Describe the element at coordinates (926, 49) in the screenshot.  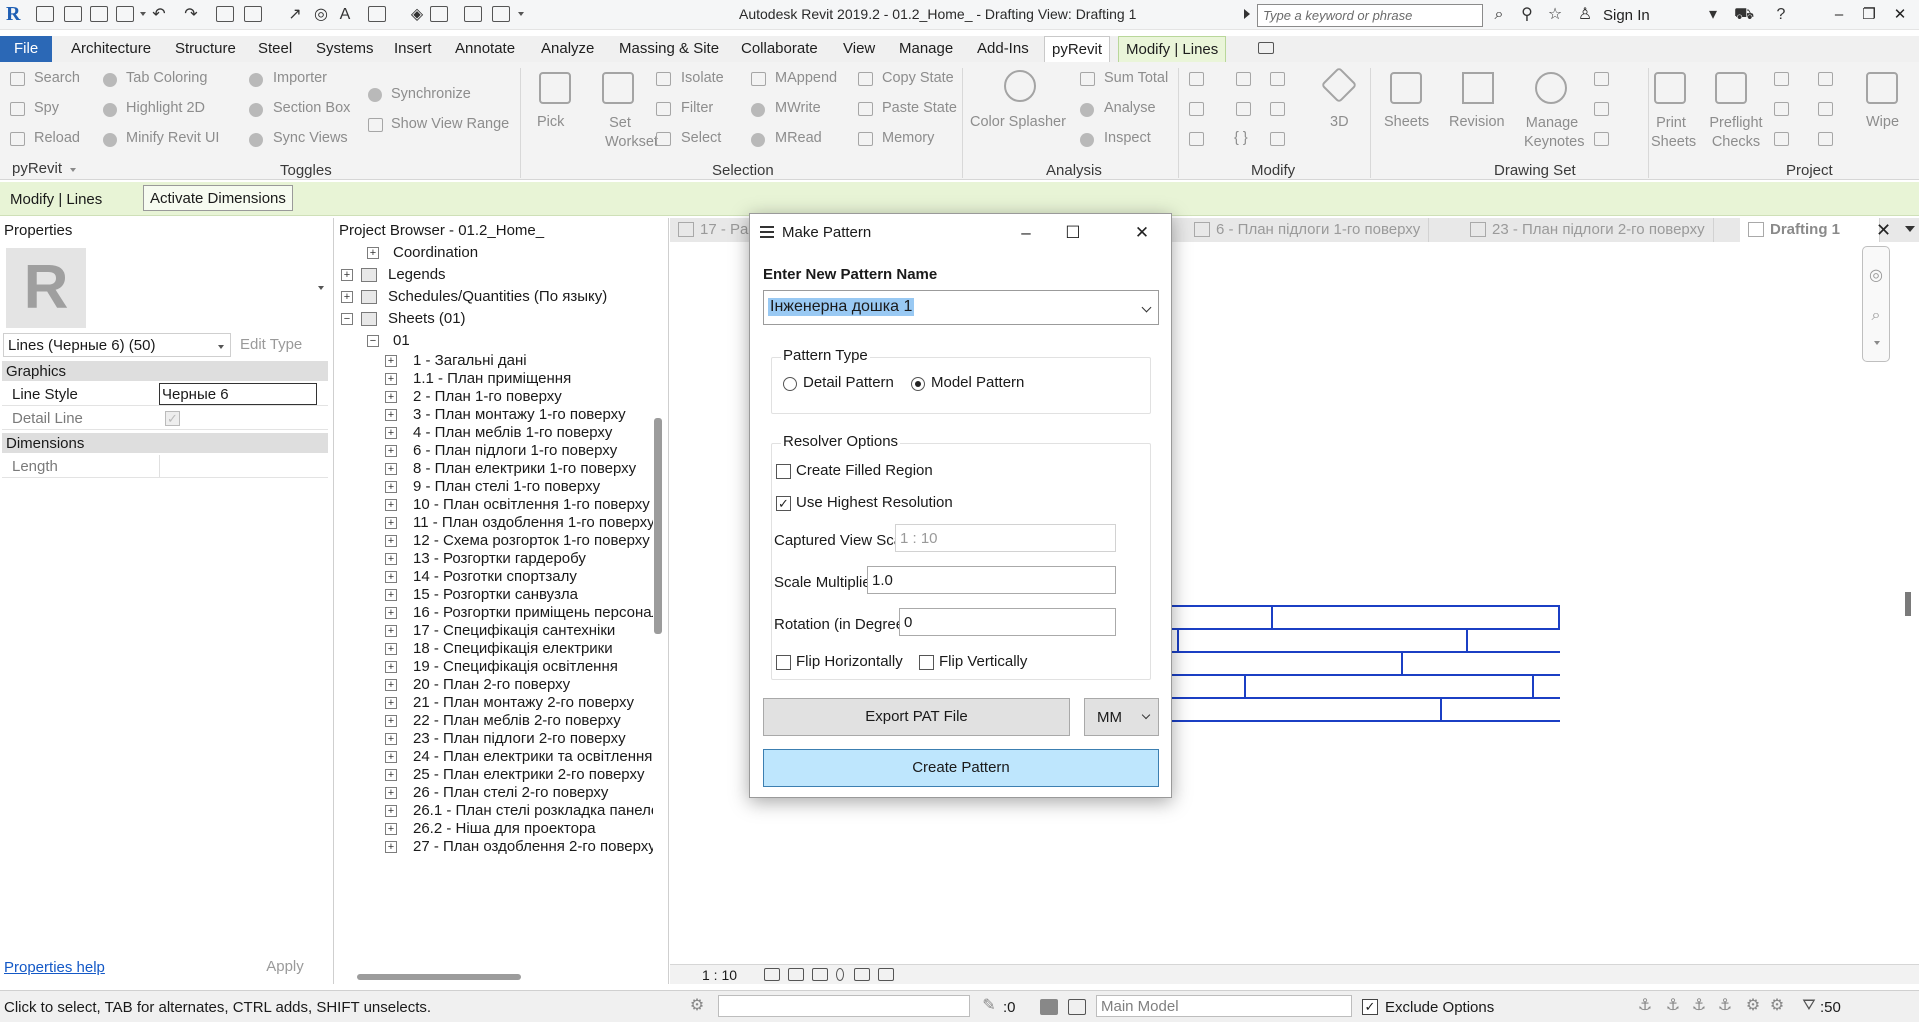
I see `tab-manage: Manage` at that location.